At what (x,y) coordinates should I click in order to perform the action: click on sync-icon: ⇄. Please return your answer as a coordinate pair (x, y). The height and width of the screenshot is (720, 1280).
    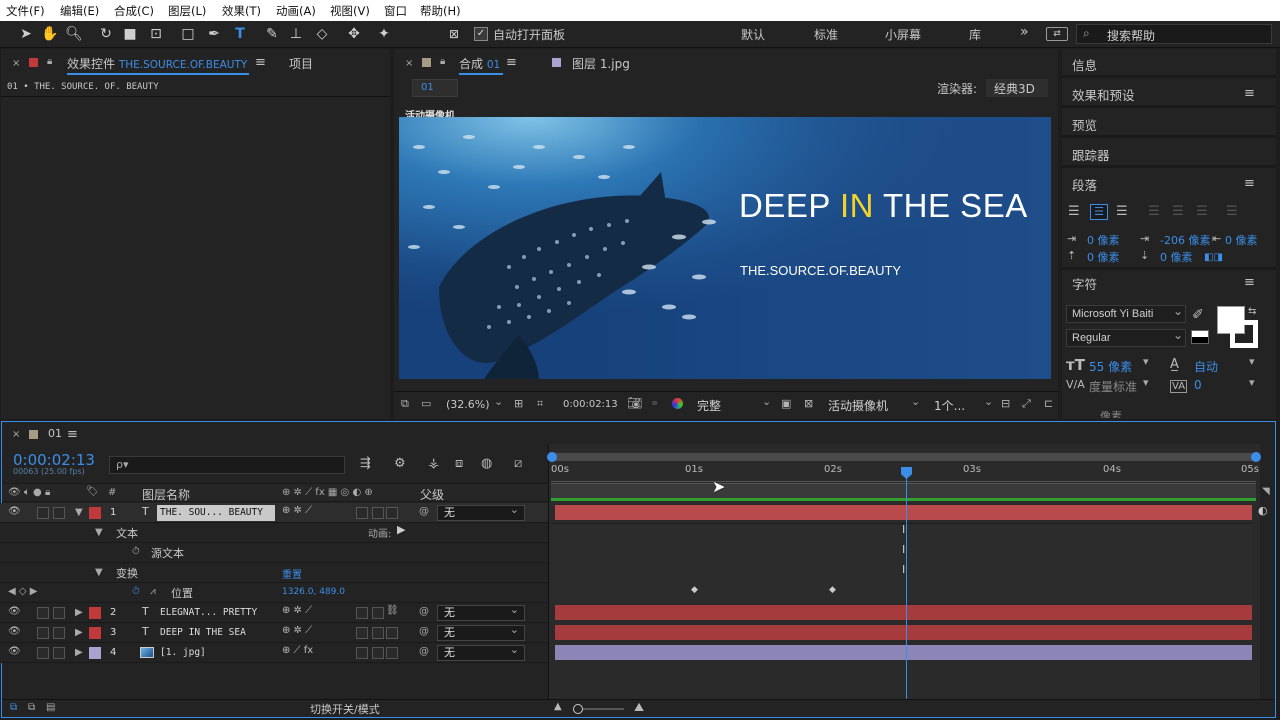
    Looking at the image, I should click on (1057, 34).